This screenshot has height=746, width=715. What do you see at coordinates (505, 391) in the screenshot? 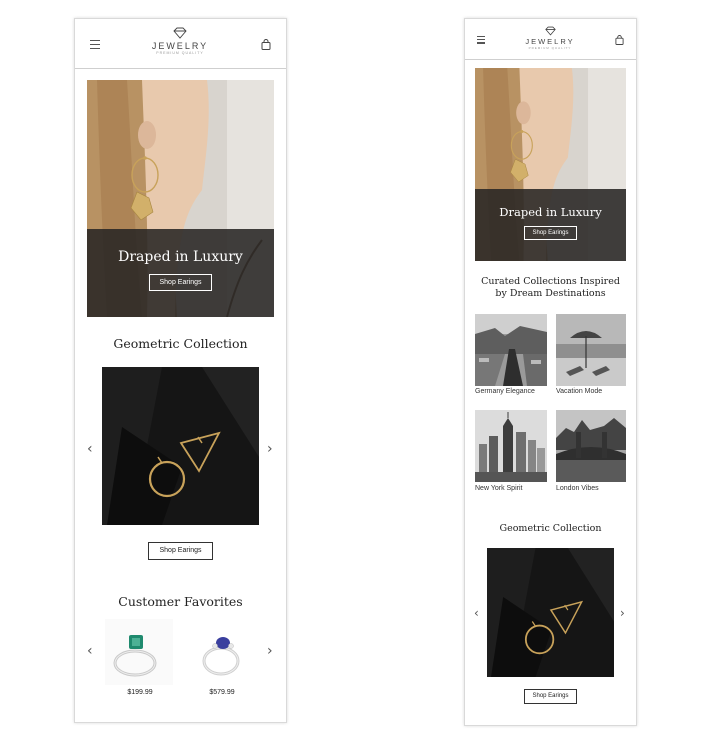
I see `collection-label: Germany Elegance` at bounding box center [505, 391].